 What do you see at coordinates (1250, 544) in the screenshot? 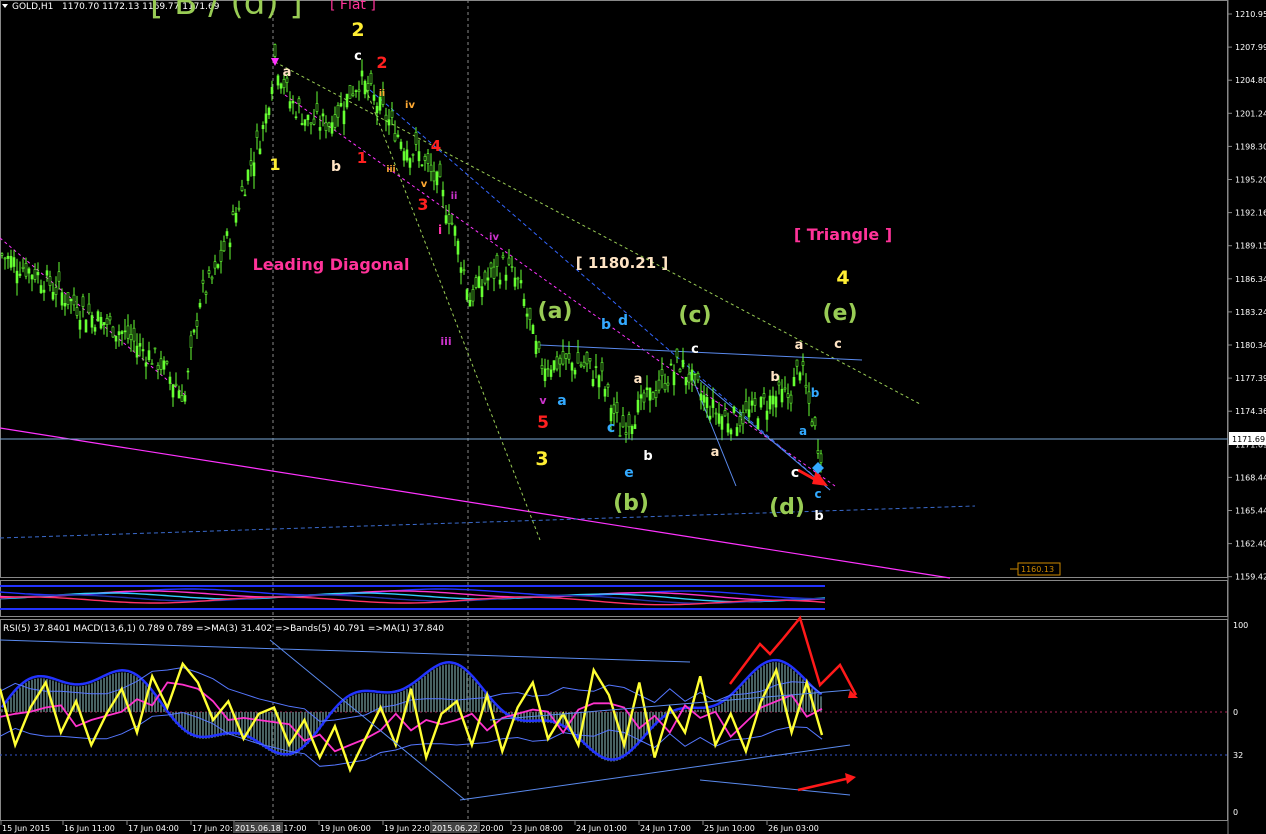
I see `price-tick-label: 1162.40` at bounding box center [1250, 544].